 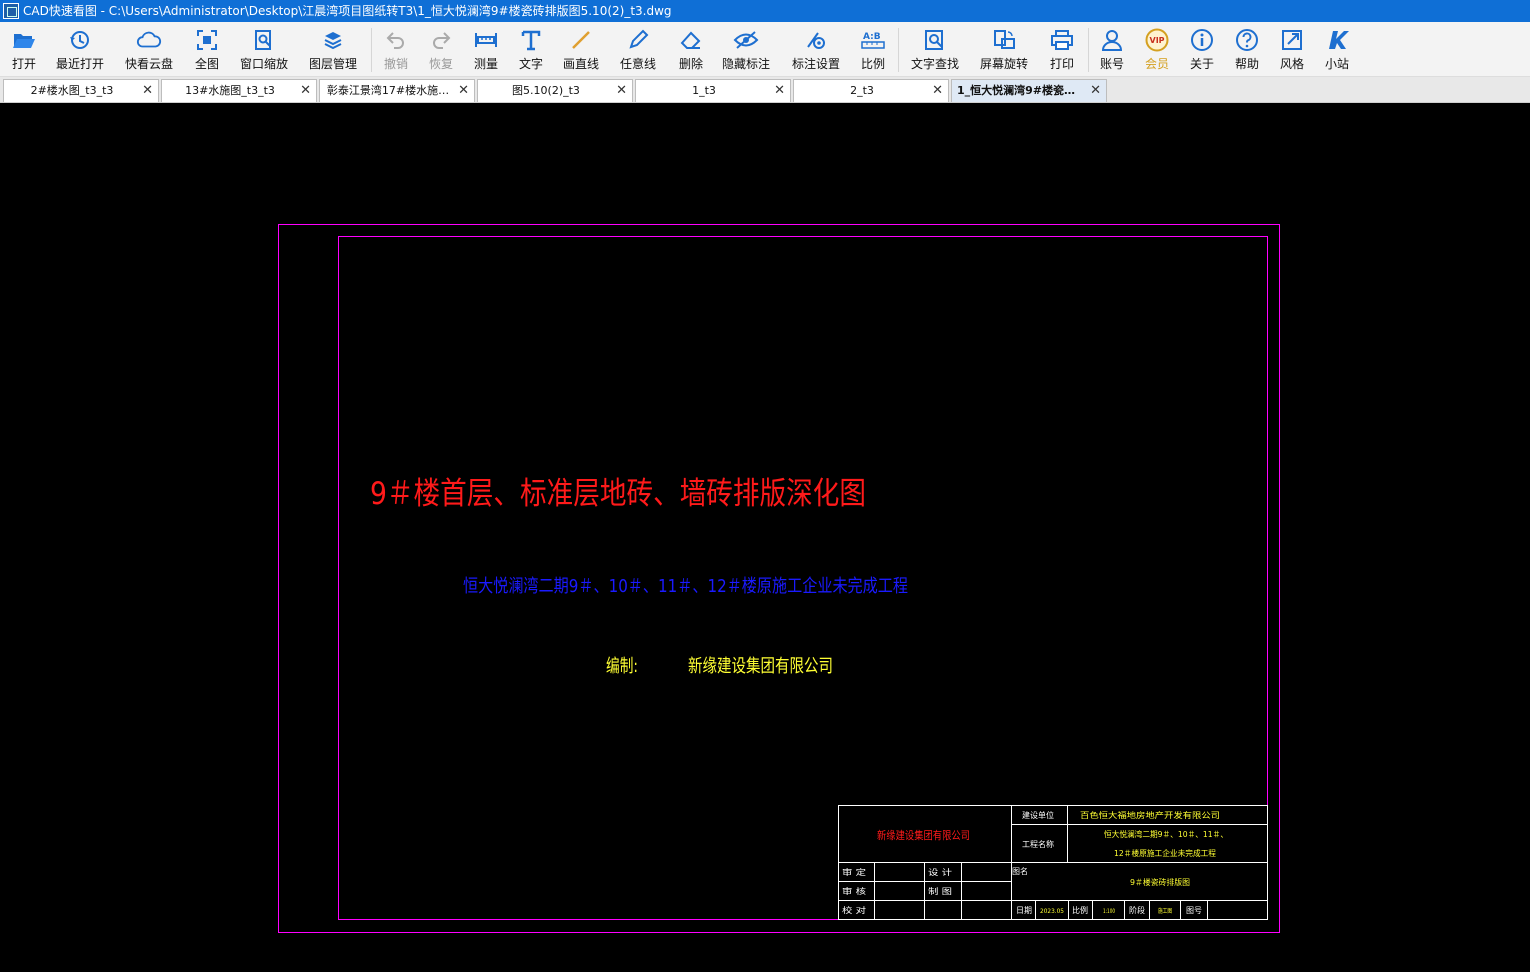 What do you see at coordinates (555, 90) in the screenshot?
I see `document-tab: 图5.10(2)_t3 ✕` at bounding box center [555, 90].